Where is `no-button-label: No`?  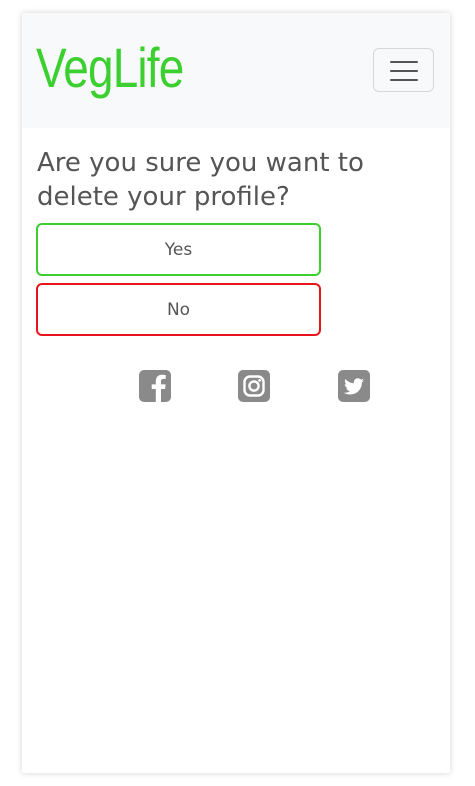 no-button-label: No is located at coordinates (178, 309).